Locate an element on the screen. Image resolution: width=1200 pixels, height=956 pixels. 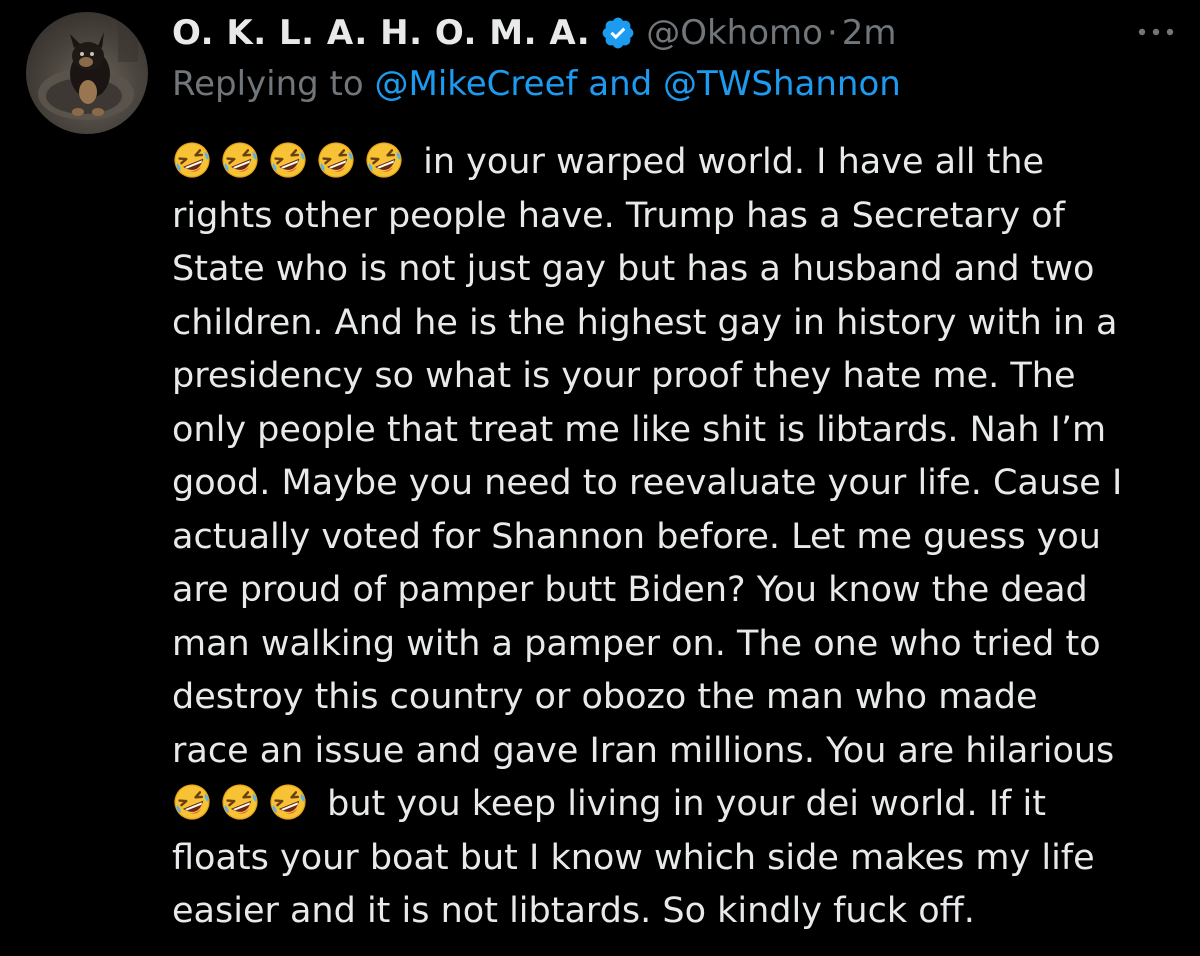
replying-to: Replying to @MikeCreef and @TWShannon is located at coordinates (536, 84).